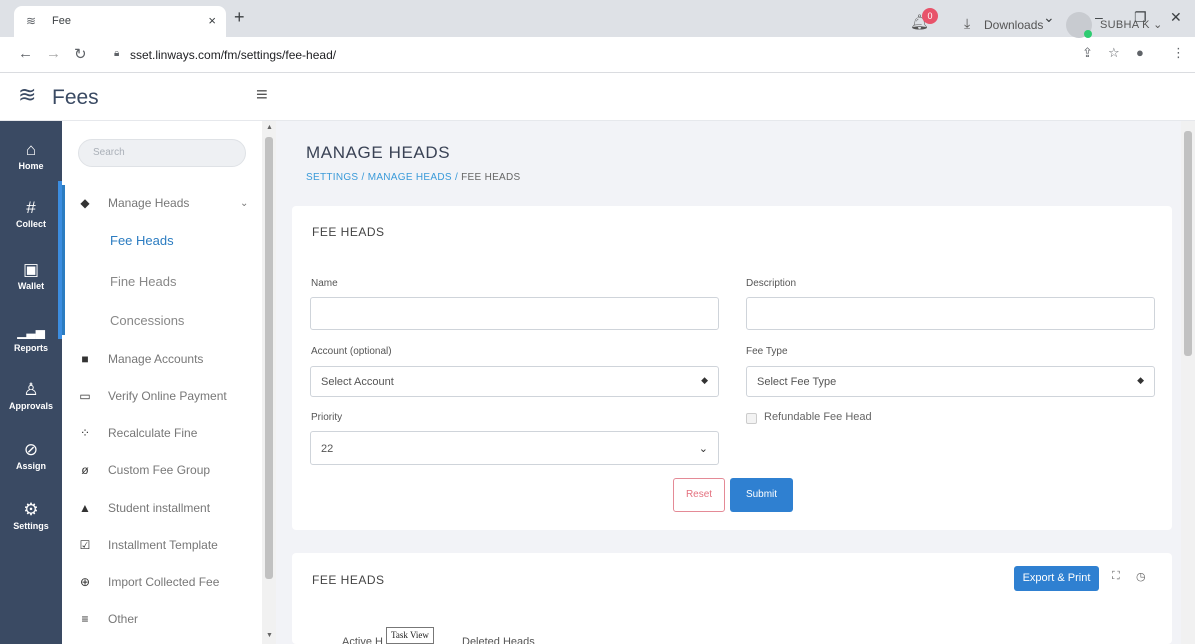 The height and width of the screenshot is (644, 1195). What do you see at coordinates (771, 283) in the screenshot?
I see `description-label: Description` at bounding box center [771, 283].